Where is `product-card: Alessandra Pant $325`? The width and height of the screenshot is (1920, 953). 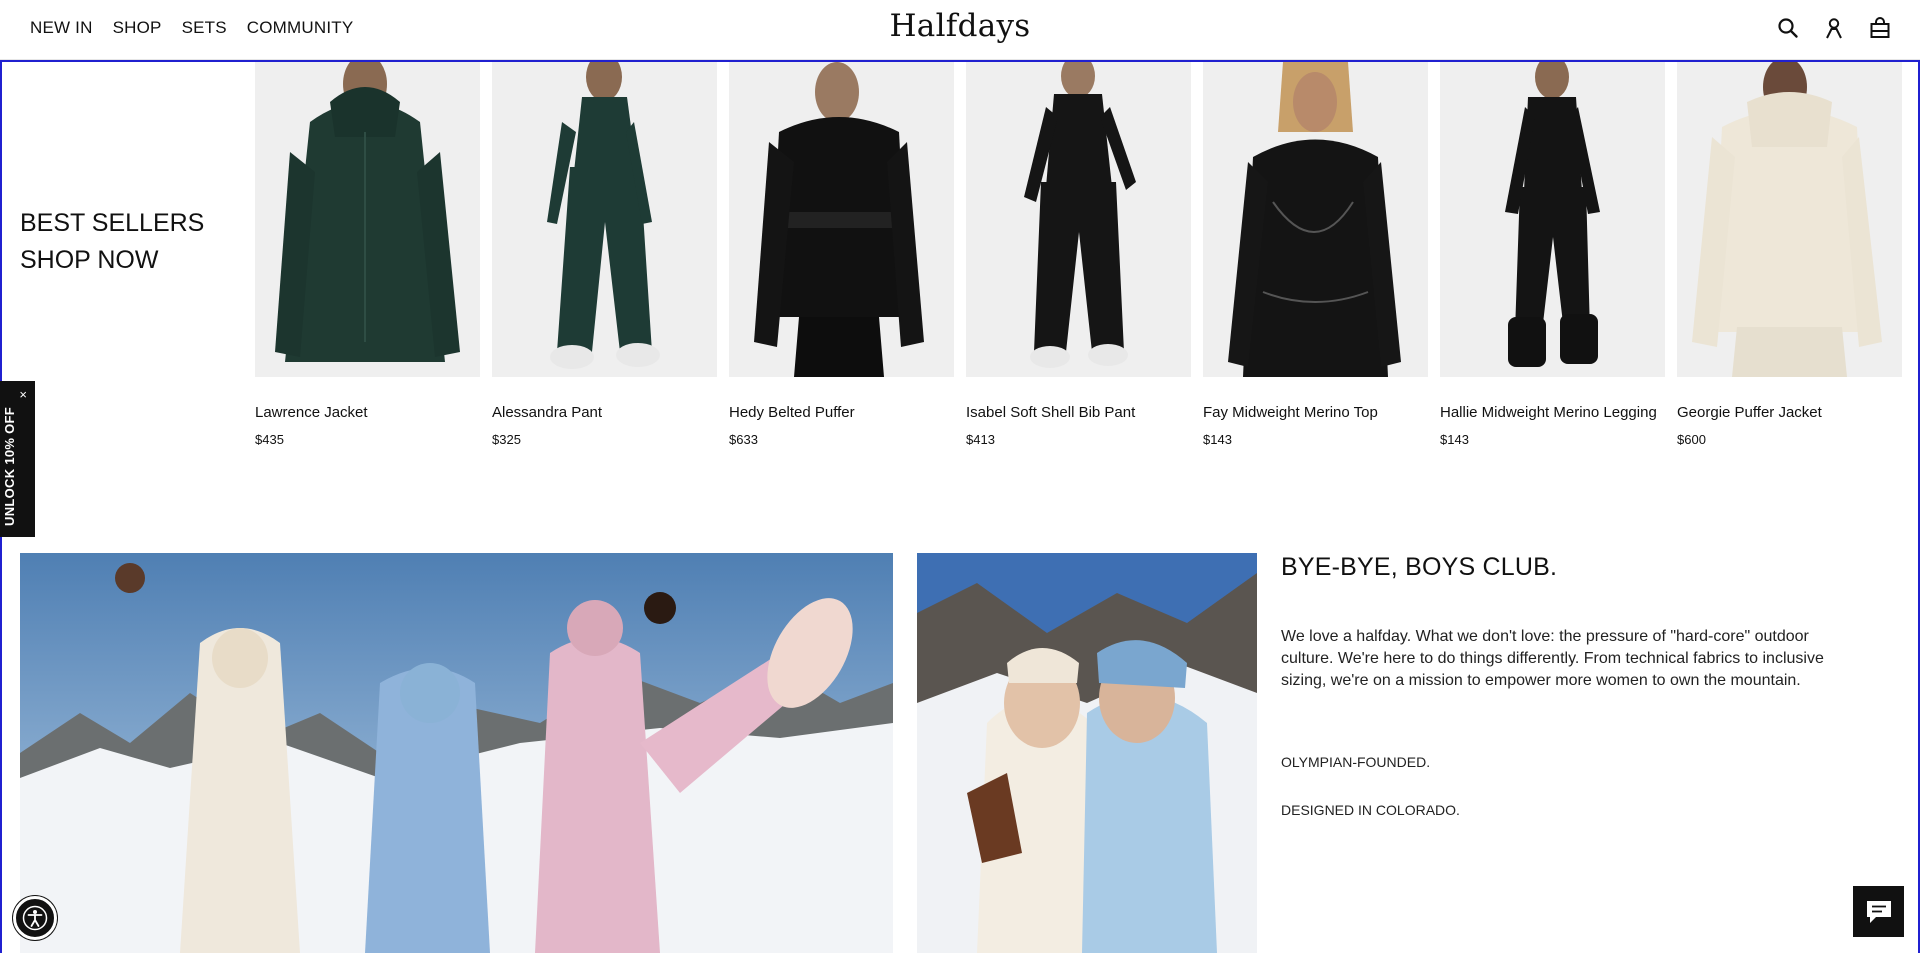 product-card: Alessandra Pant $325 is located at coordinates (604, 254).